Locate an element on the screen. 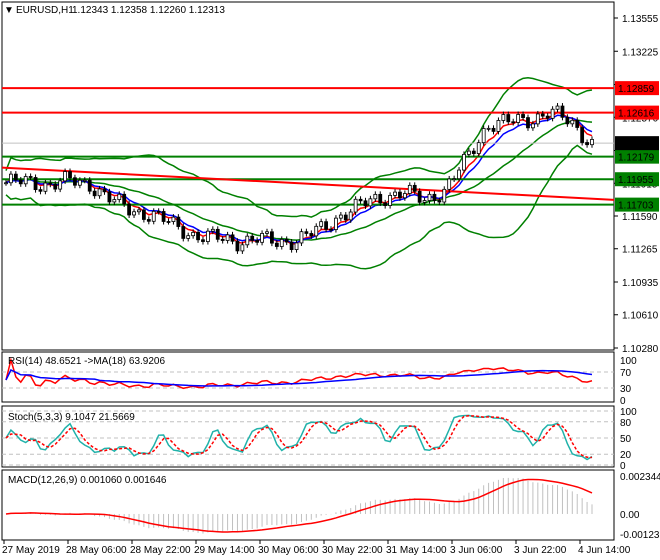 The height and width of the screenshot is (560, 660). price-tick-label: 1.11265 is located at coordinates (640, 250).